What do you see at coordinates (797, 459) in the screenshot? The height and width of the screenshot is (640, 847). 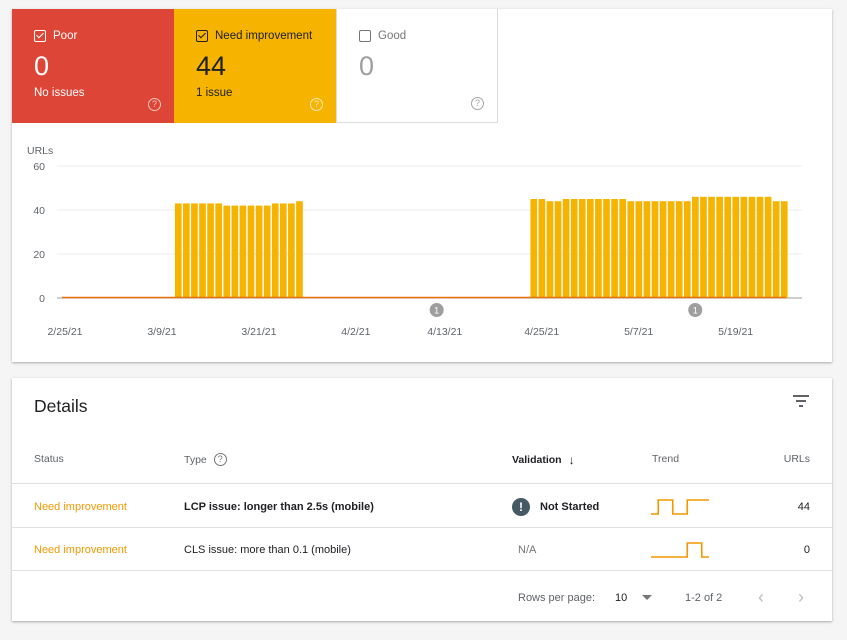 I see `column-urls: URLs` at bounding box center [797, 459].